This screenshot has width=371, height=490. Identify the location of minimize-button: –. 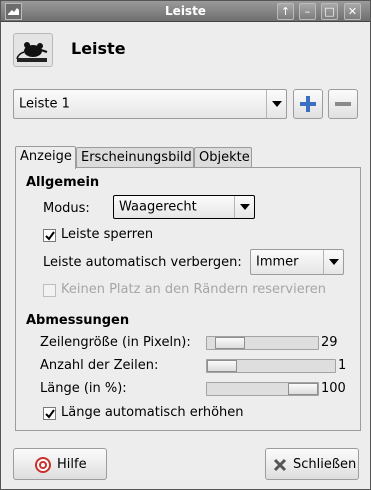
(307, 11).